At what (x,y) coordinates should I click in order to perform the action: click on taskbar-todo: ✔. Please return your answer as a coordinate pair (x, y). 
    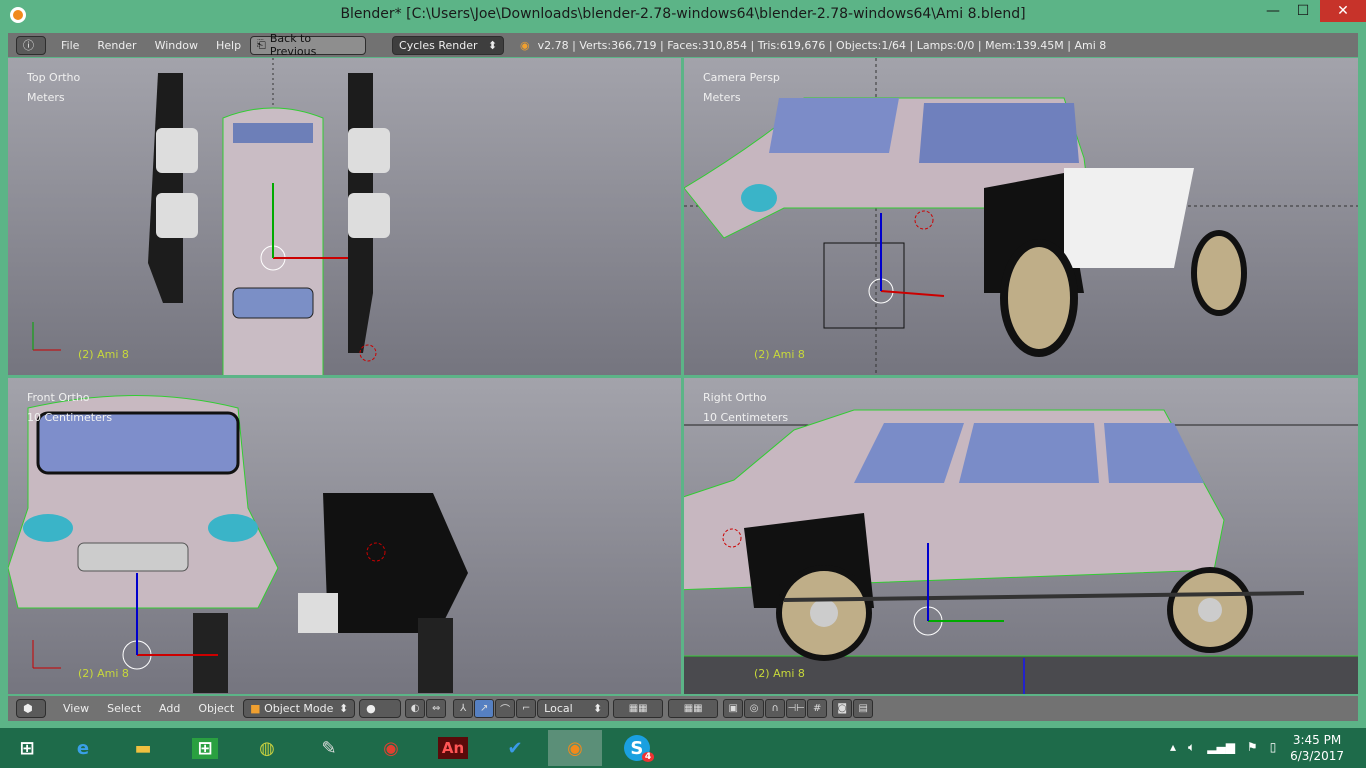
    Looking at the image, I should click on (515, 748).